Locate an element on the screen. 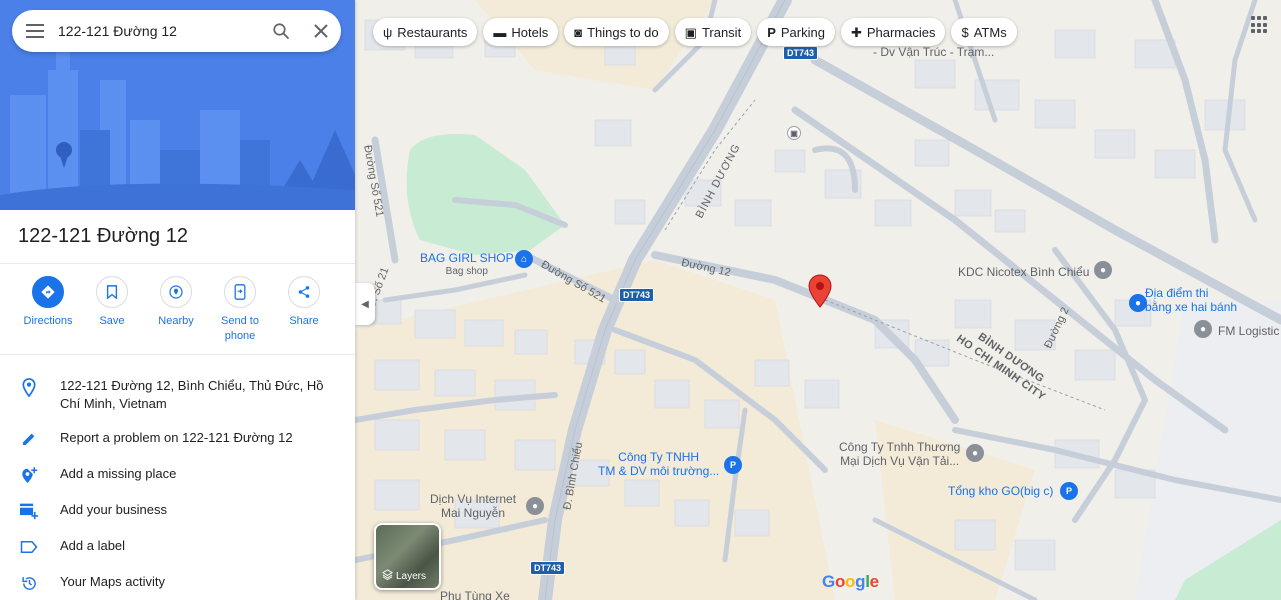 The width and height of the screenshot is (1281, 600). chip-label: Things to do is located at coordinates (623, 32).